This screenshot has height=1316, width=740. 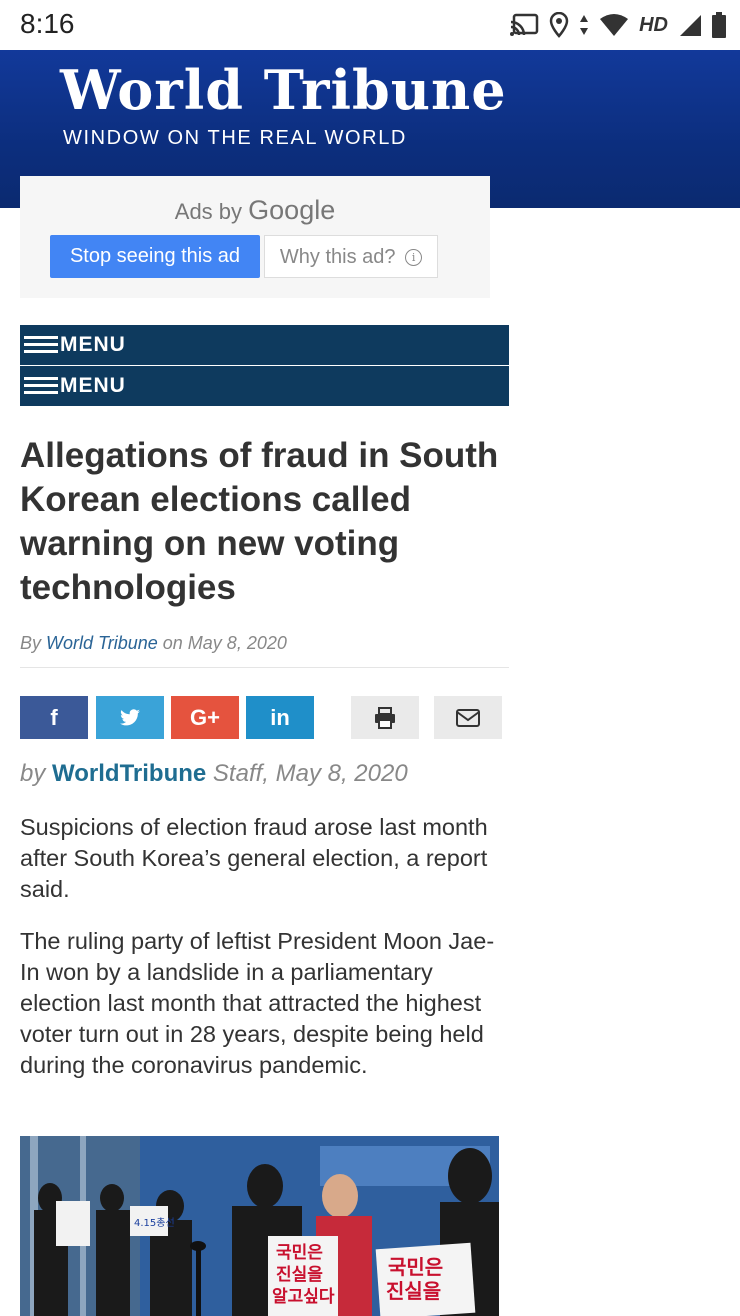 I want to click on article-photo: 4.15총선 국민은 진실을 알고싶다 국민은 진실을, so click(x=259, y=1226).